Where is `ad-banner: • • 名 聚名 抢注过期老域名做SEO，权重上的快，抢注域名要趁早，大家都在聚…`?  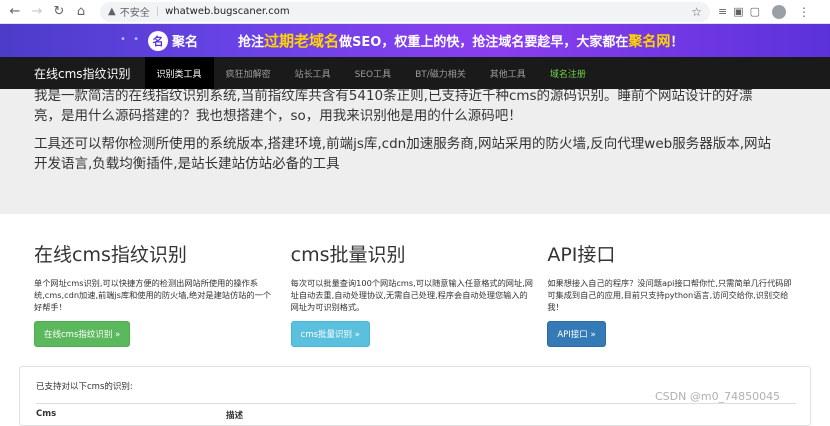
ad-banner: • • 名 聚名 抢注过期老域名做SEO，权重上的快，抢注域名要趁早，大家都在聚… is located at coordinates (415, 40).